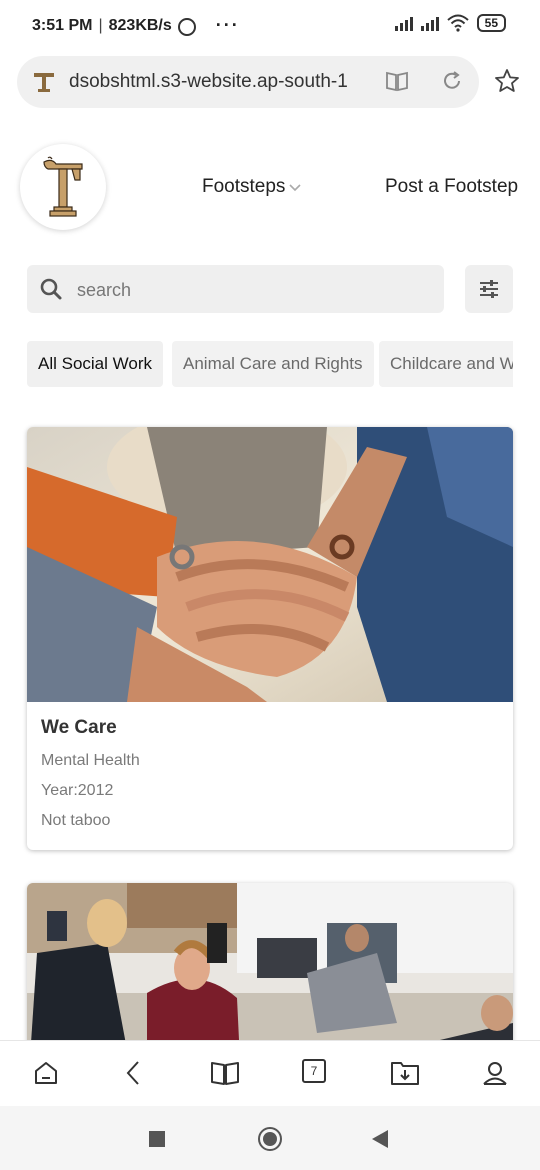 The image size is (540, 1170). Describe the element at coordinates (495, 1075) in the screenshot. I see `profile-icon` at that location.